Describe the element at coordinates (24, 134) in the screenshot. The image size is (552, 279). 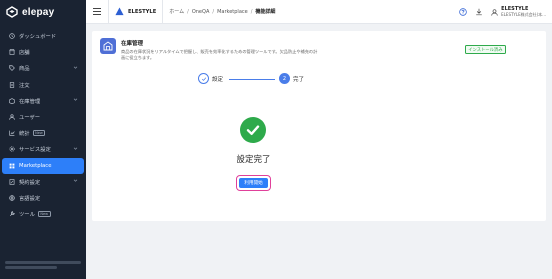
I see `sidebar-item-label: 統計` at that location.